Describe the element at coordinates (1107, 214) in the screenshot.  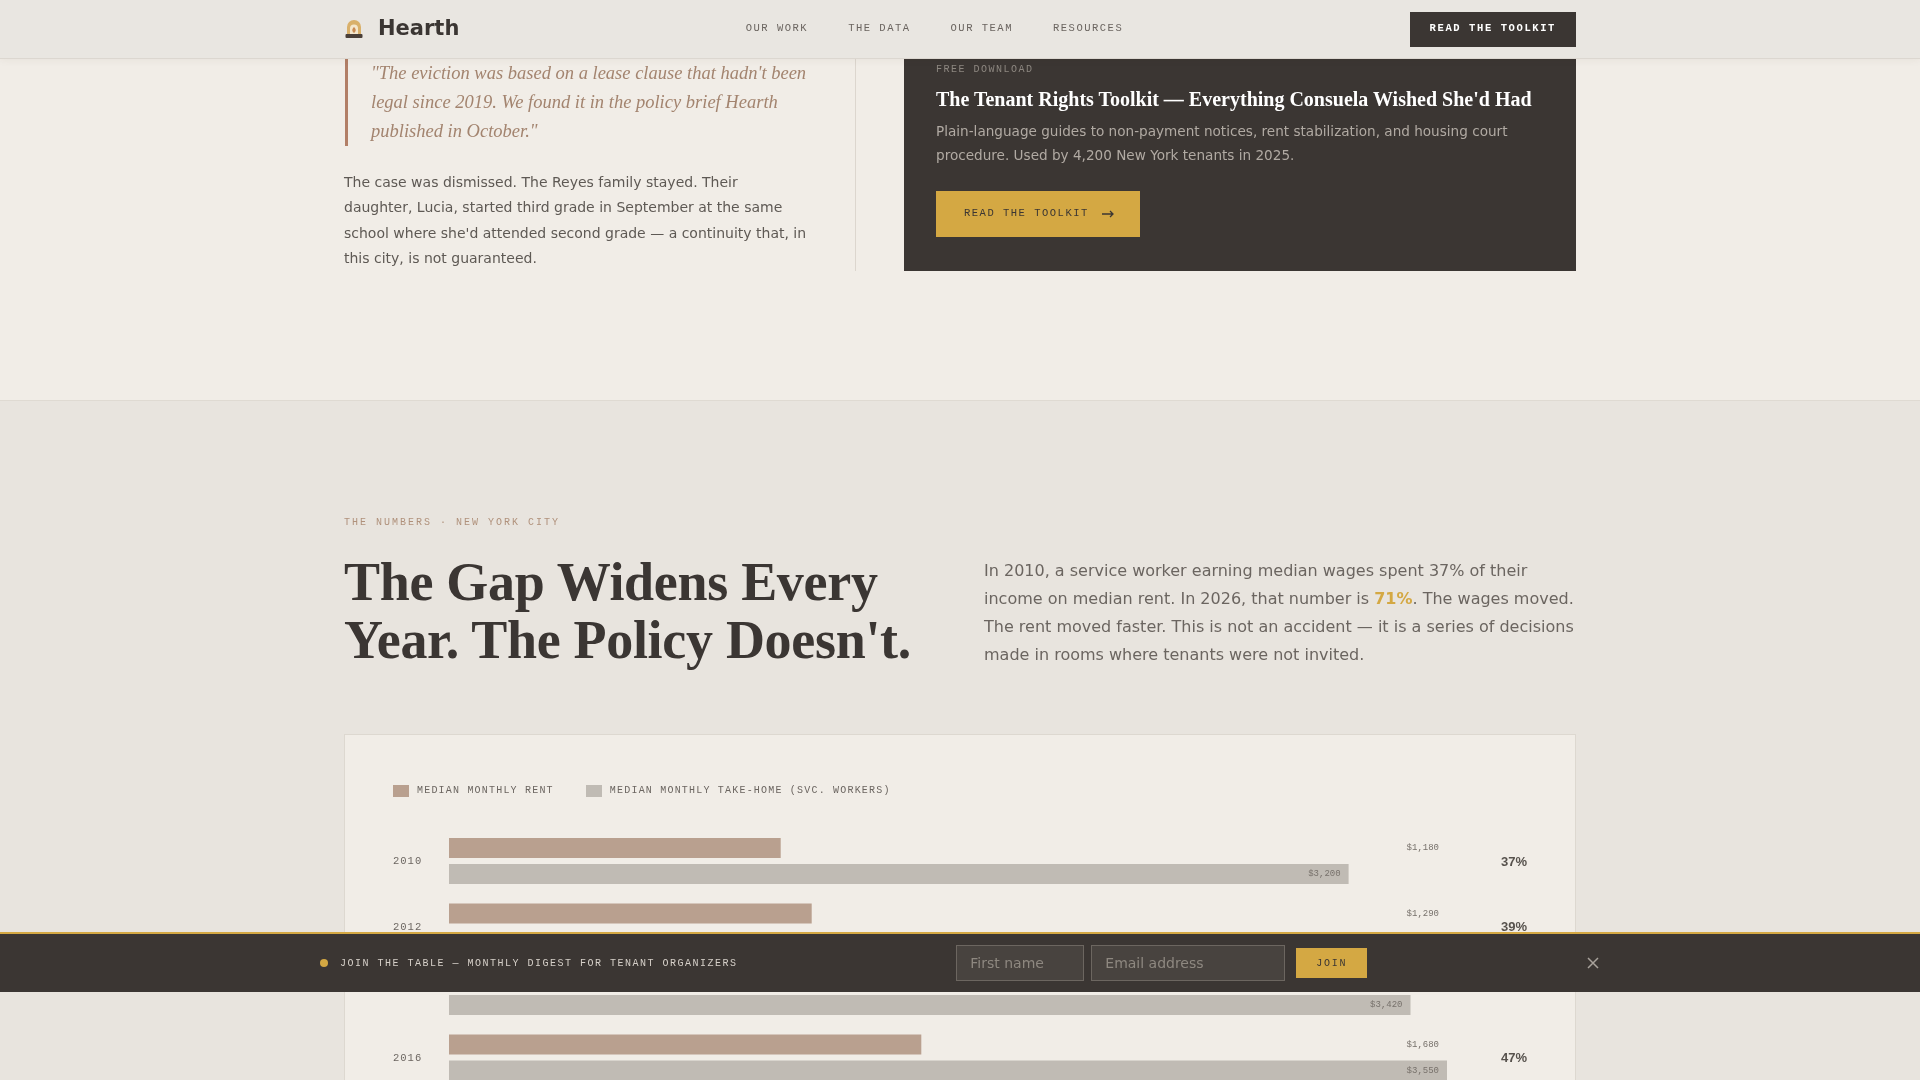
I see `arrow-icon` at that location.